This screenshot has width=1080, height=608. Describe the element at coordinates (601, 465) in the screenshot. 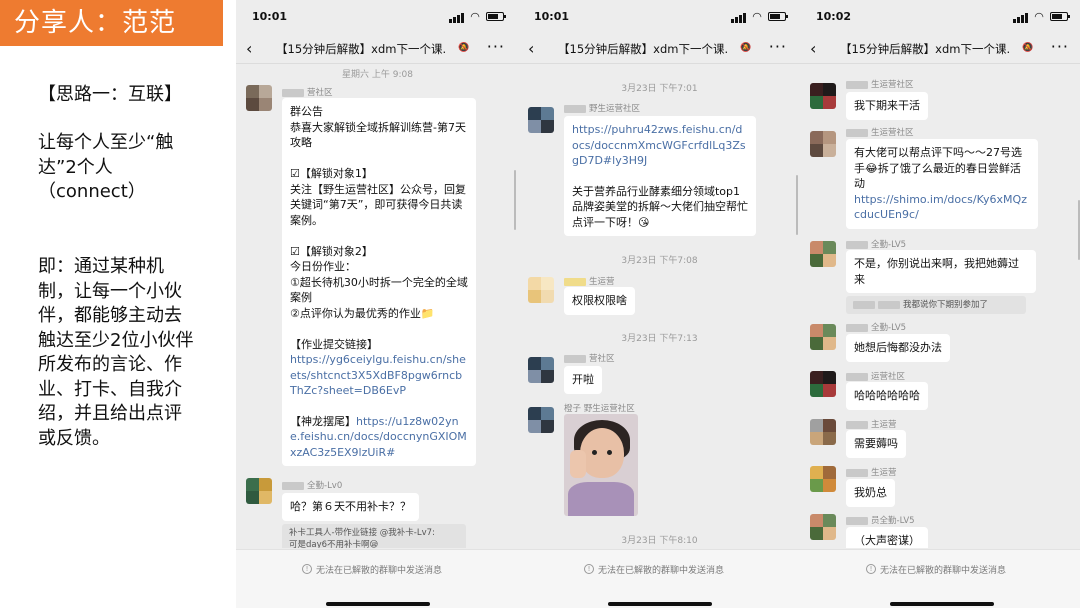

I see `shared-photo` at that location.